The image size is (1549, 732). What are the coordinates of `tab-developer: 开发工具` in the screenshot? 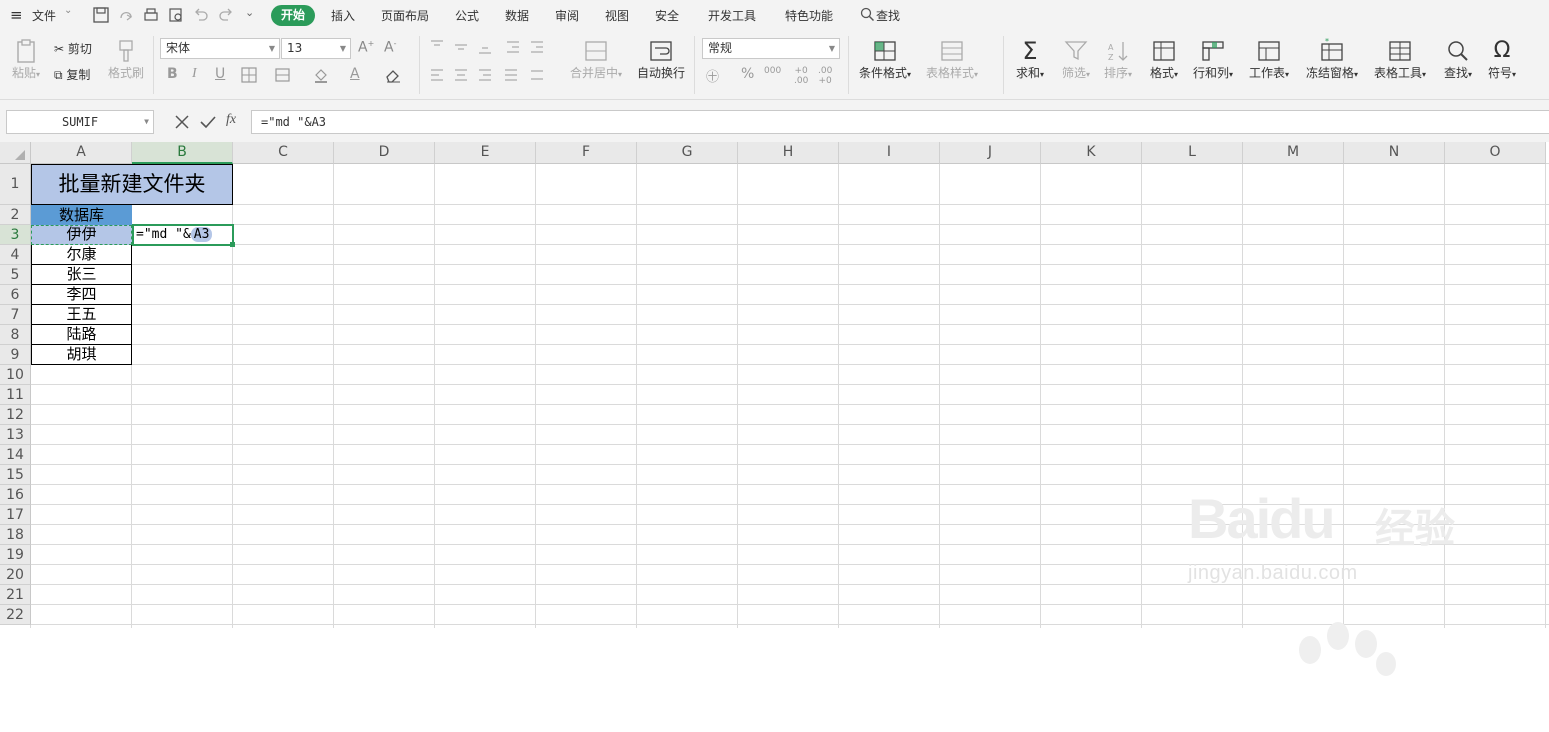 It's located at (732, 15).